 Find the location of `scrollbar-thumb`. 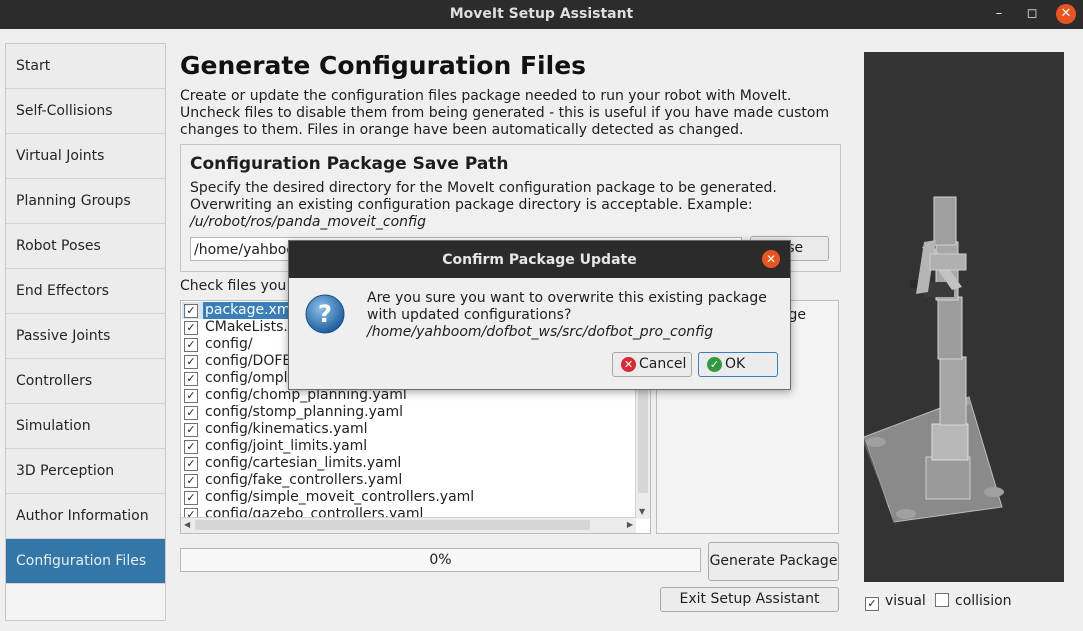

scrollbar-thumb is located at coordinates (392, 525).